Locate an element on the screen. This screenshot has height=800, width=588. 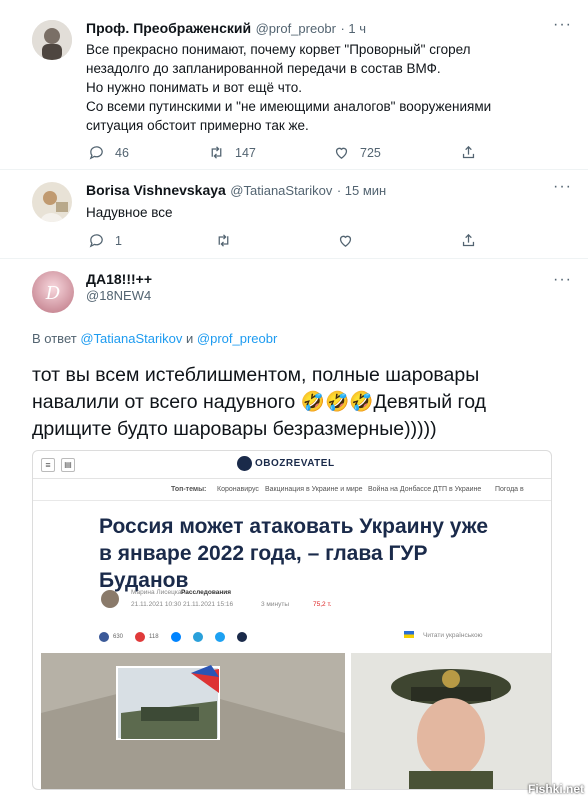
retweet-button is located at coordinates (223, 240).